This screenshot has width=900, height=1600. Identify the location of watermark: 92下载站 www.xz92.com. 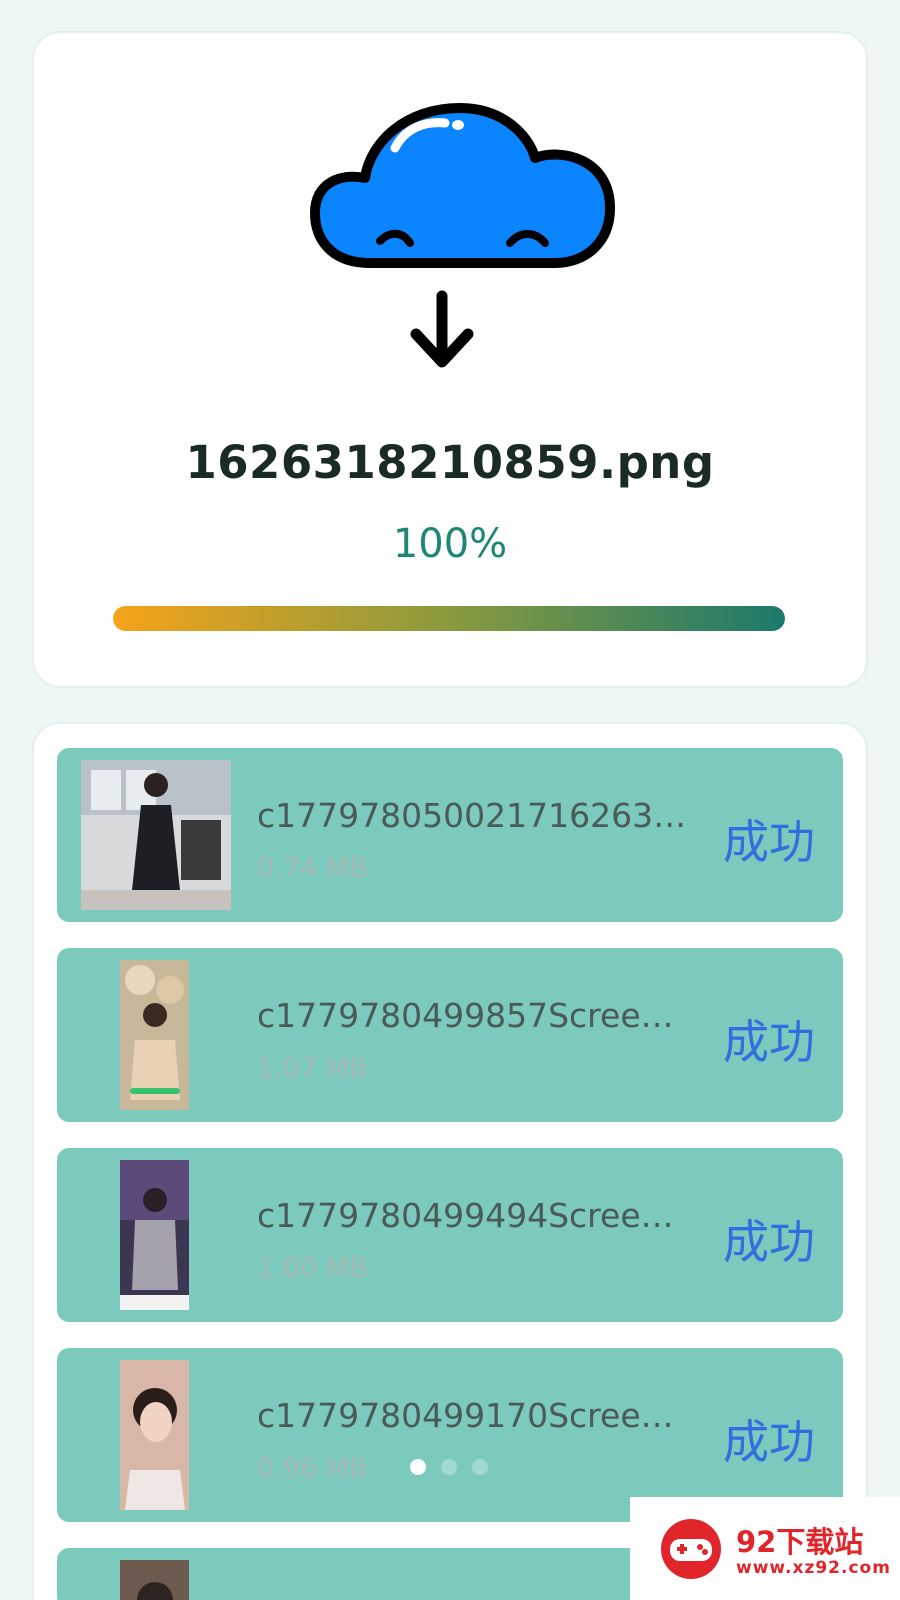
(765, 1548).